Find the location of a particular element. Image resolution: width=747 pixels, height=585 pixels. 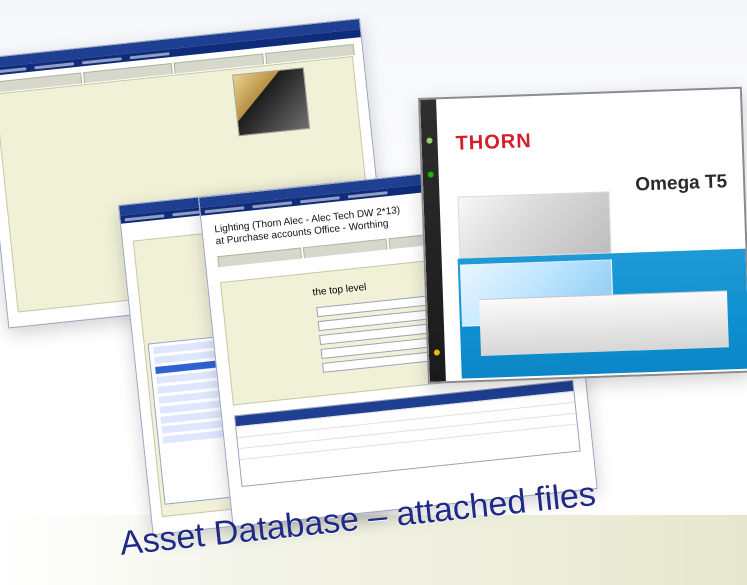

tree-top-level-label: the top level is located at coordinates (339, 290).